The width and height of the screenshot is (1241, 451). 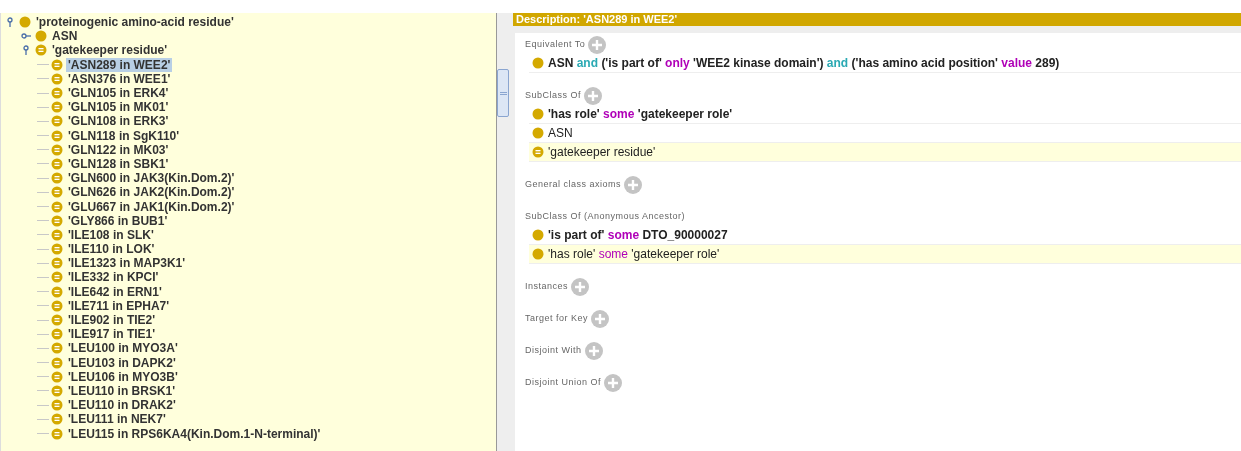 I want to click on tree-item: 'proteinogenic amino-acid residue', so click(x=135, y=22).